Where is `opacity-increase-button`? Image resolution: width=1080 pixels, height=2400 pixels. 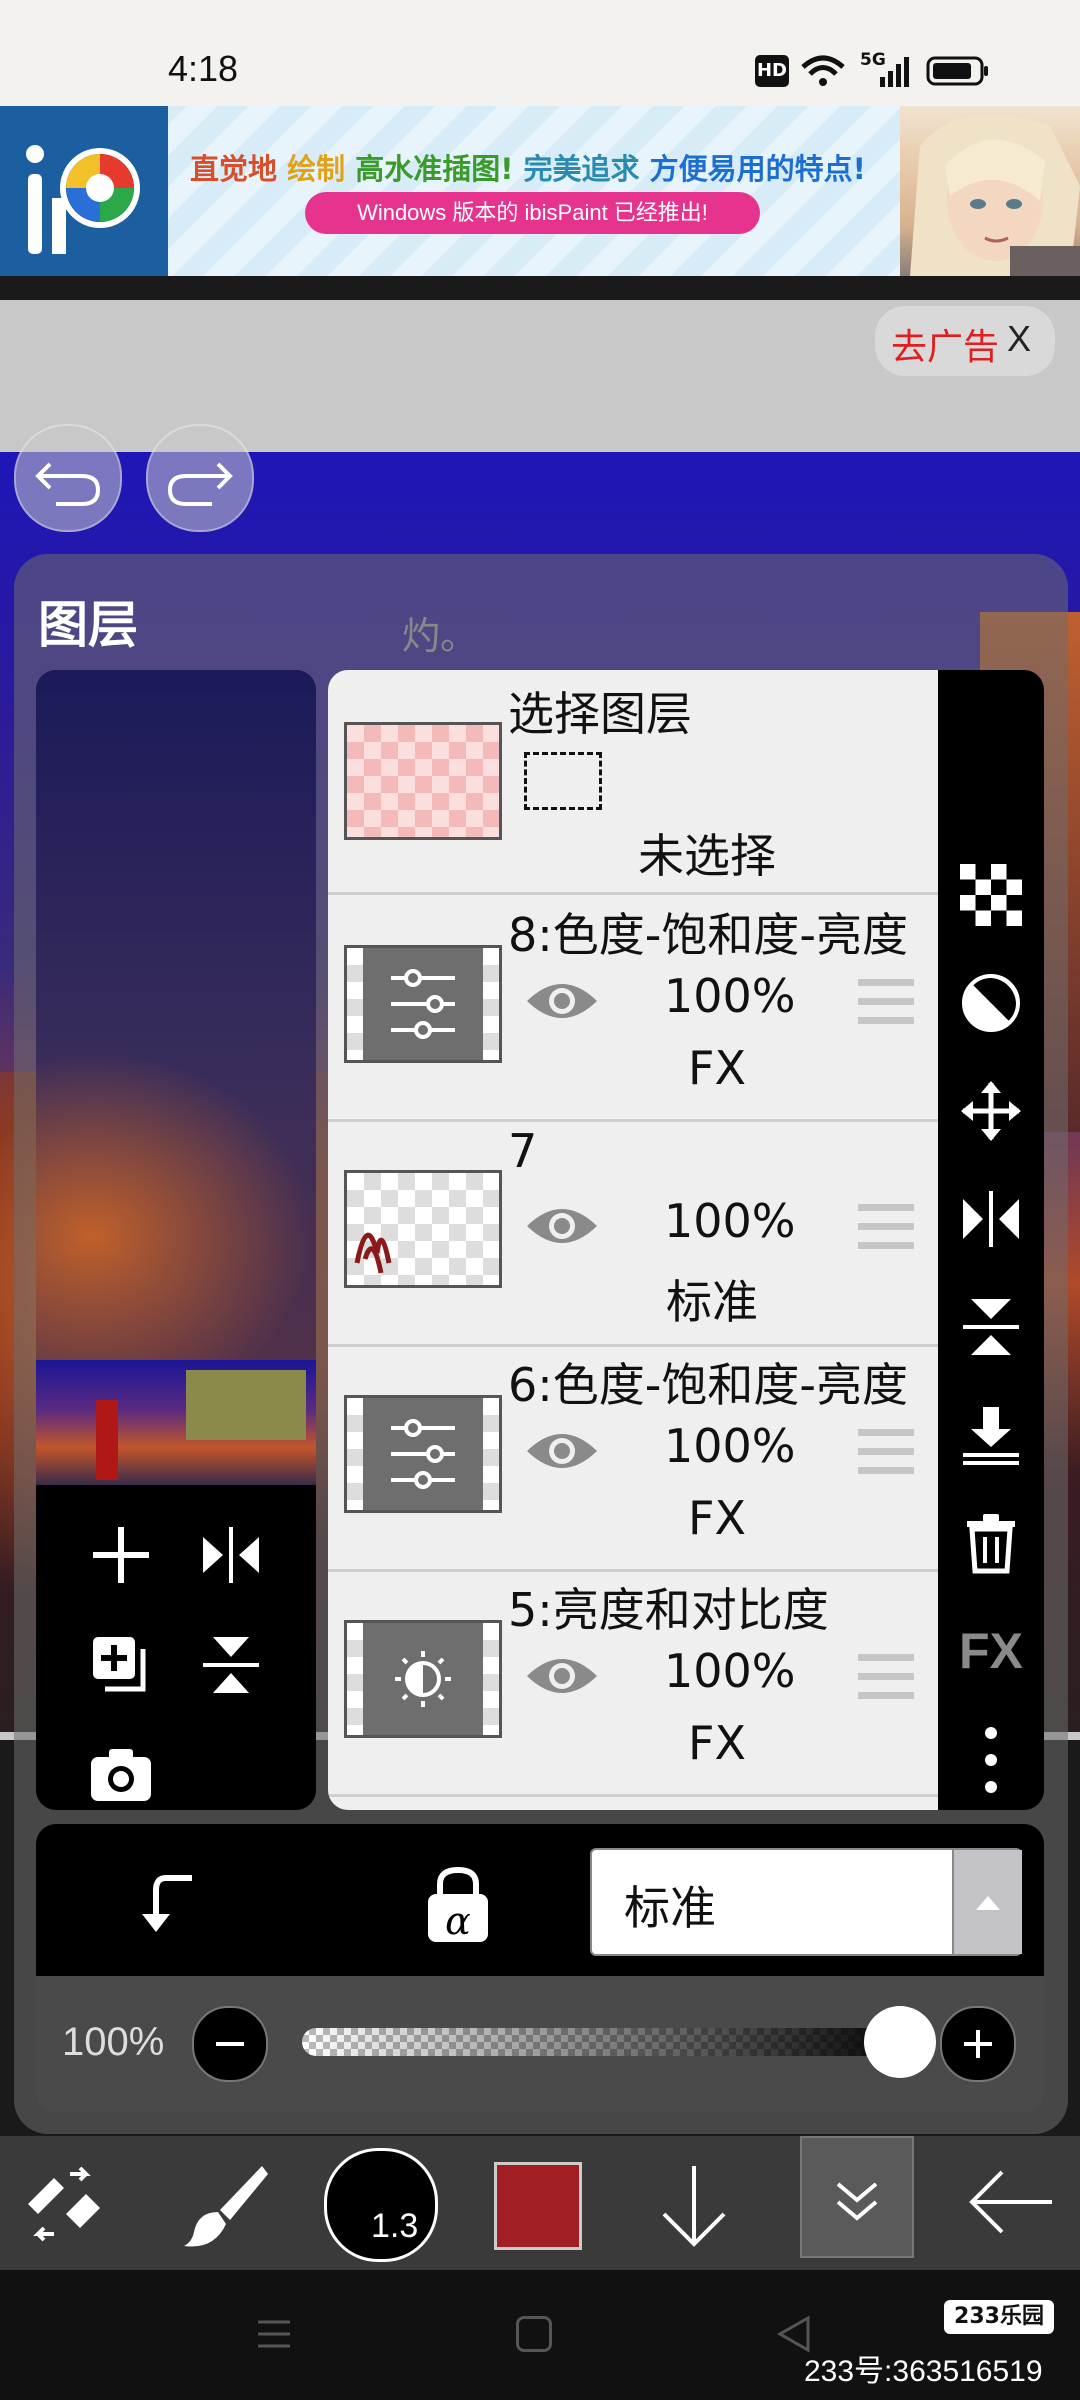
opacity-increase-button is located at coordinates (978, 2044).